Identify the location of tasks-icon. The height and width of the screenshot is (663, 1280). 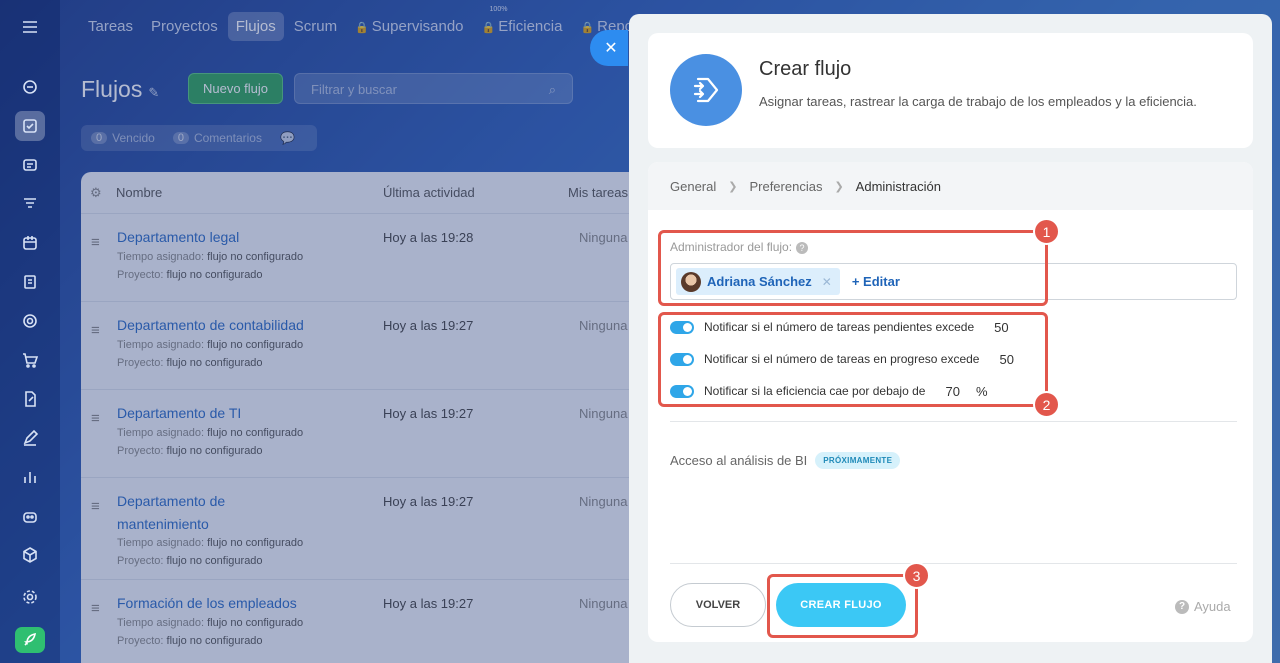
(30, 126).